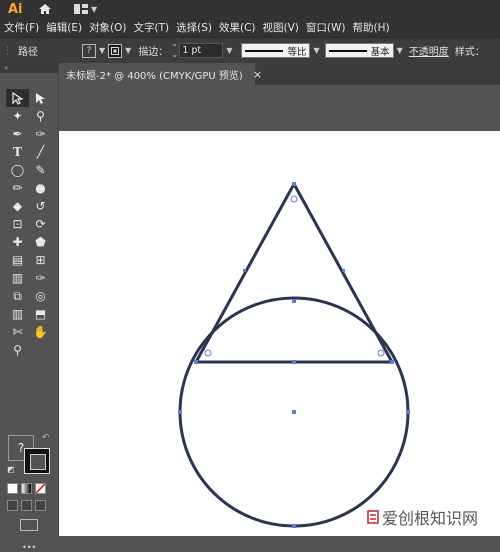  I want to click on gradient-mode-icon, so click(26, 488).